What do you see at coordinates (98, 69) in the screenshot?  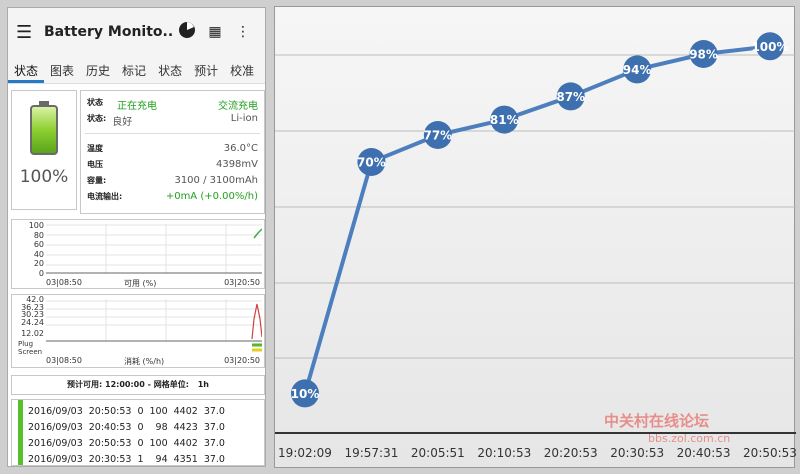 I see `tab-history: 历史` at bounding box center [98, 69].